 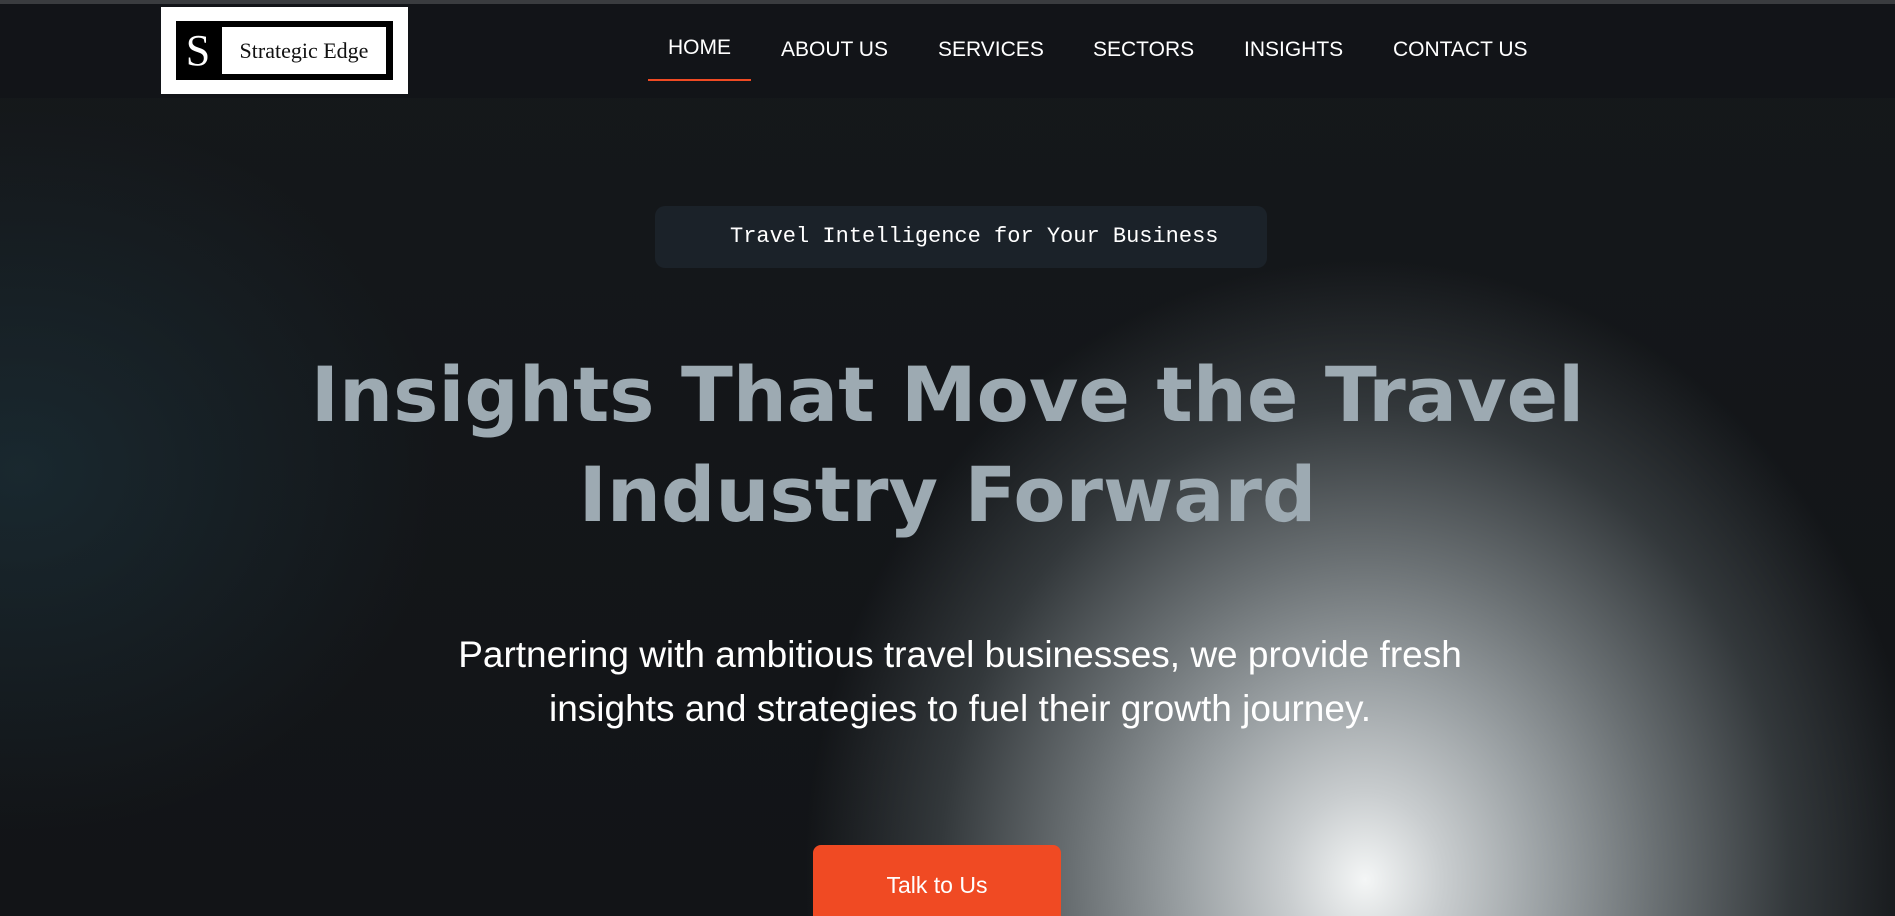 What do you see at coordinates (947, 394) in the screenshot?
I see `hero-title-line-1: Insights That Move the Travel` at bounding box center [947, 394].